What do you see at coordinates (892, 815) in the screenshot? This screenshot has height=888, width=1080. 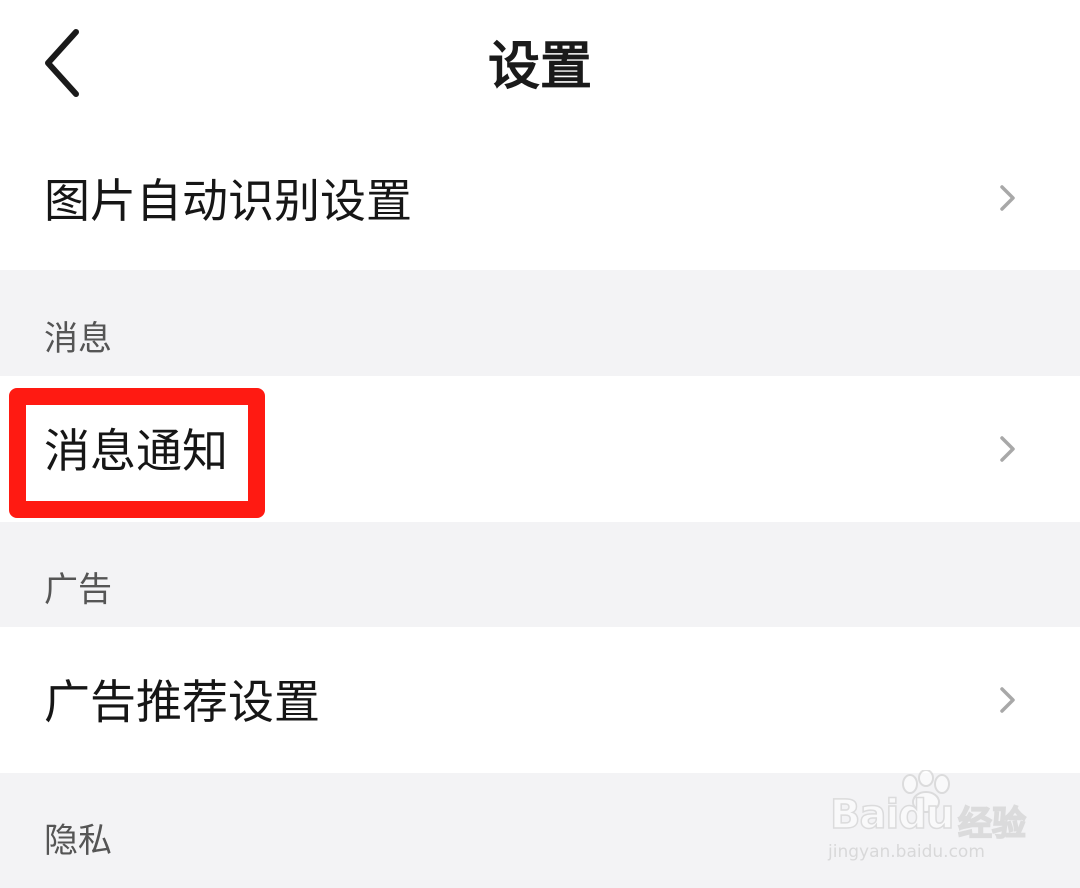 I see `watermark-brand: Baidu` at bounding box center [892, 815].